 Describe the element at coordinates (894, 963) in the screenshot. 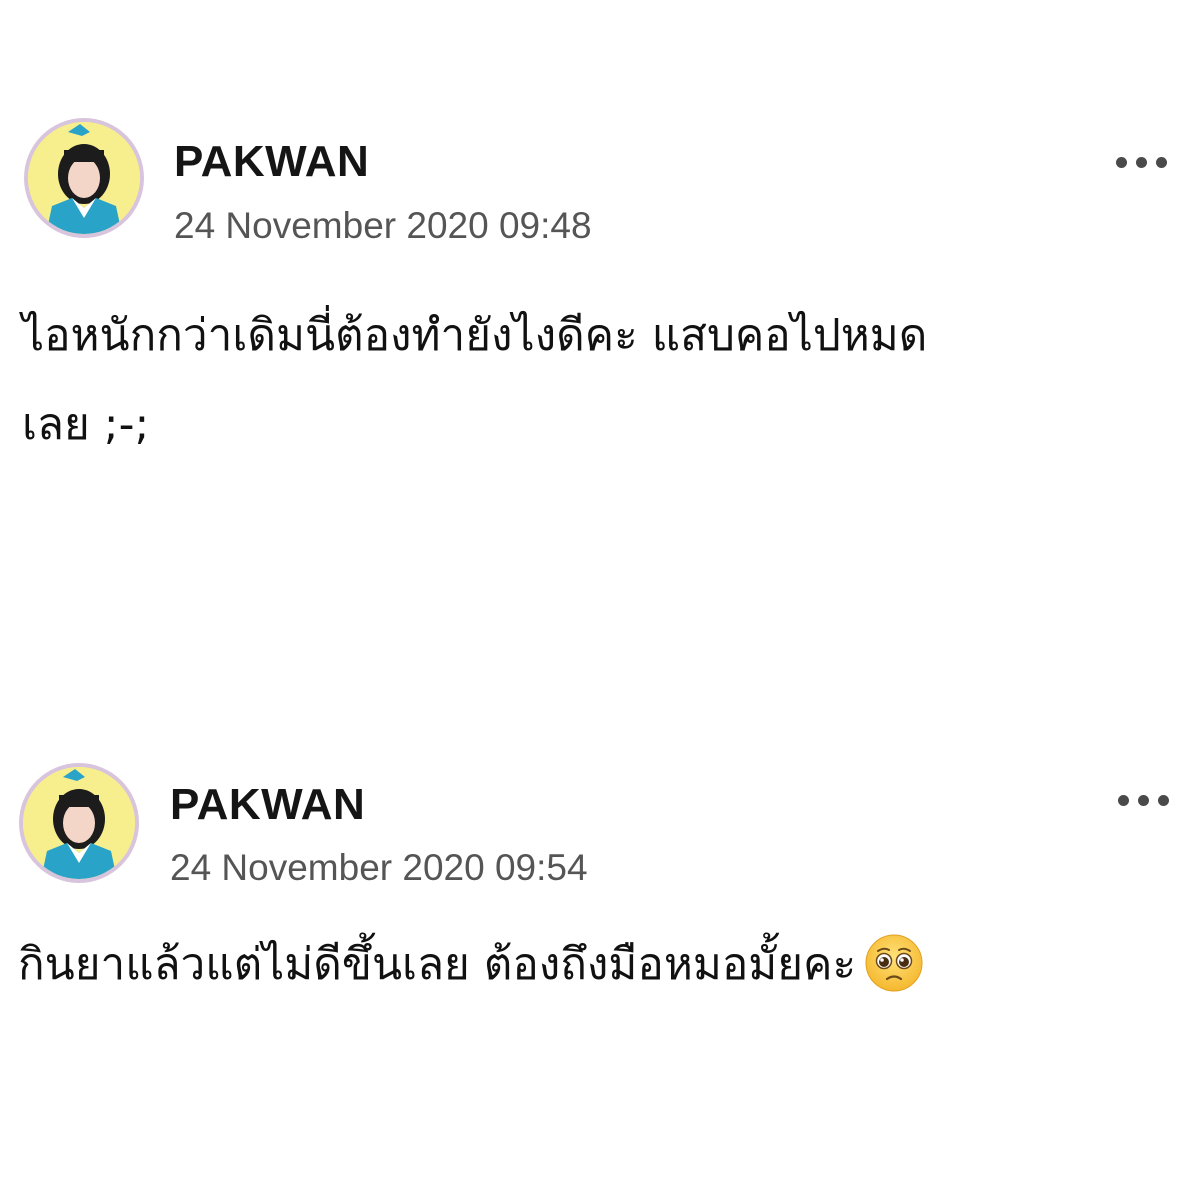

I see `pleading-face-emoji-icon` at that location.